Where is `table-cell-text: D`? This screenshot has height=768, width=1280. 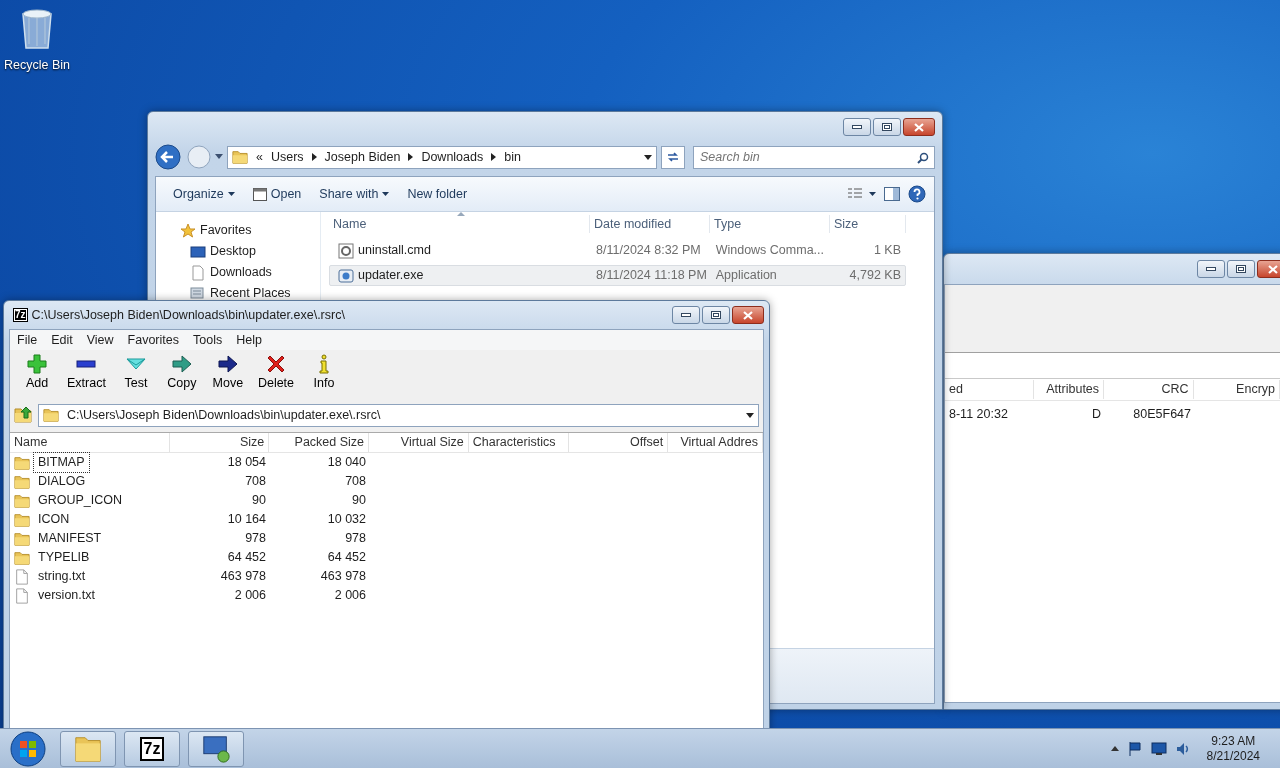
table-cell-text: D is located at coordinates (1096, 415).